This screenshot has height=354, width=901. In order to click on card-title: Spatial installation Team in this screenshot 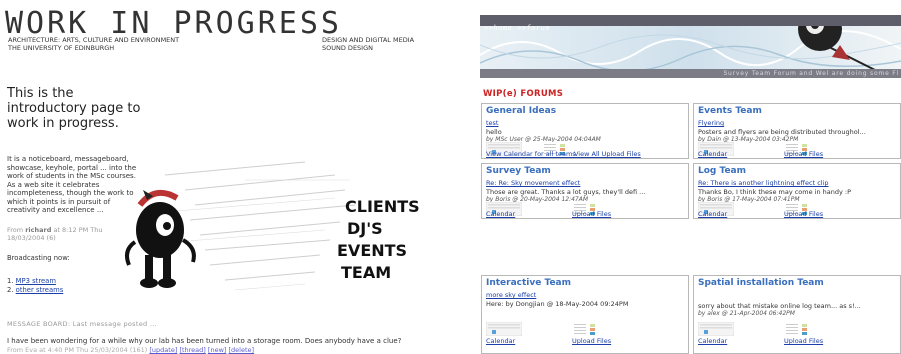, I will do `click(761, 283)`.